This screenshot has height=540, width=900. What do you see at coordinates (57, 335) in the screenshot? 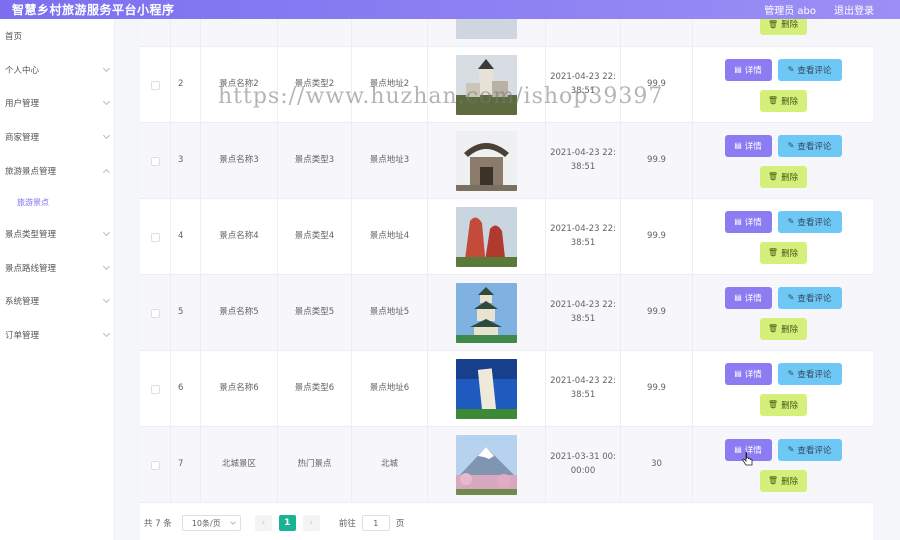
I see `sidebar-item-orders: 订单管理` at bounding box center [57, 335].